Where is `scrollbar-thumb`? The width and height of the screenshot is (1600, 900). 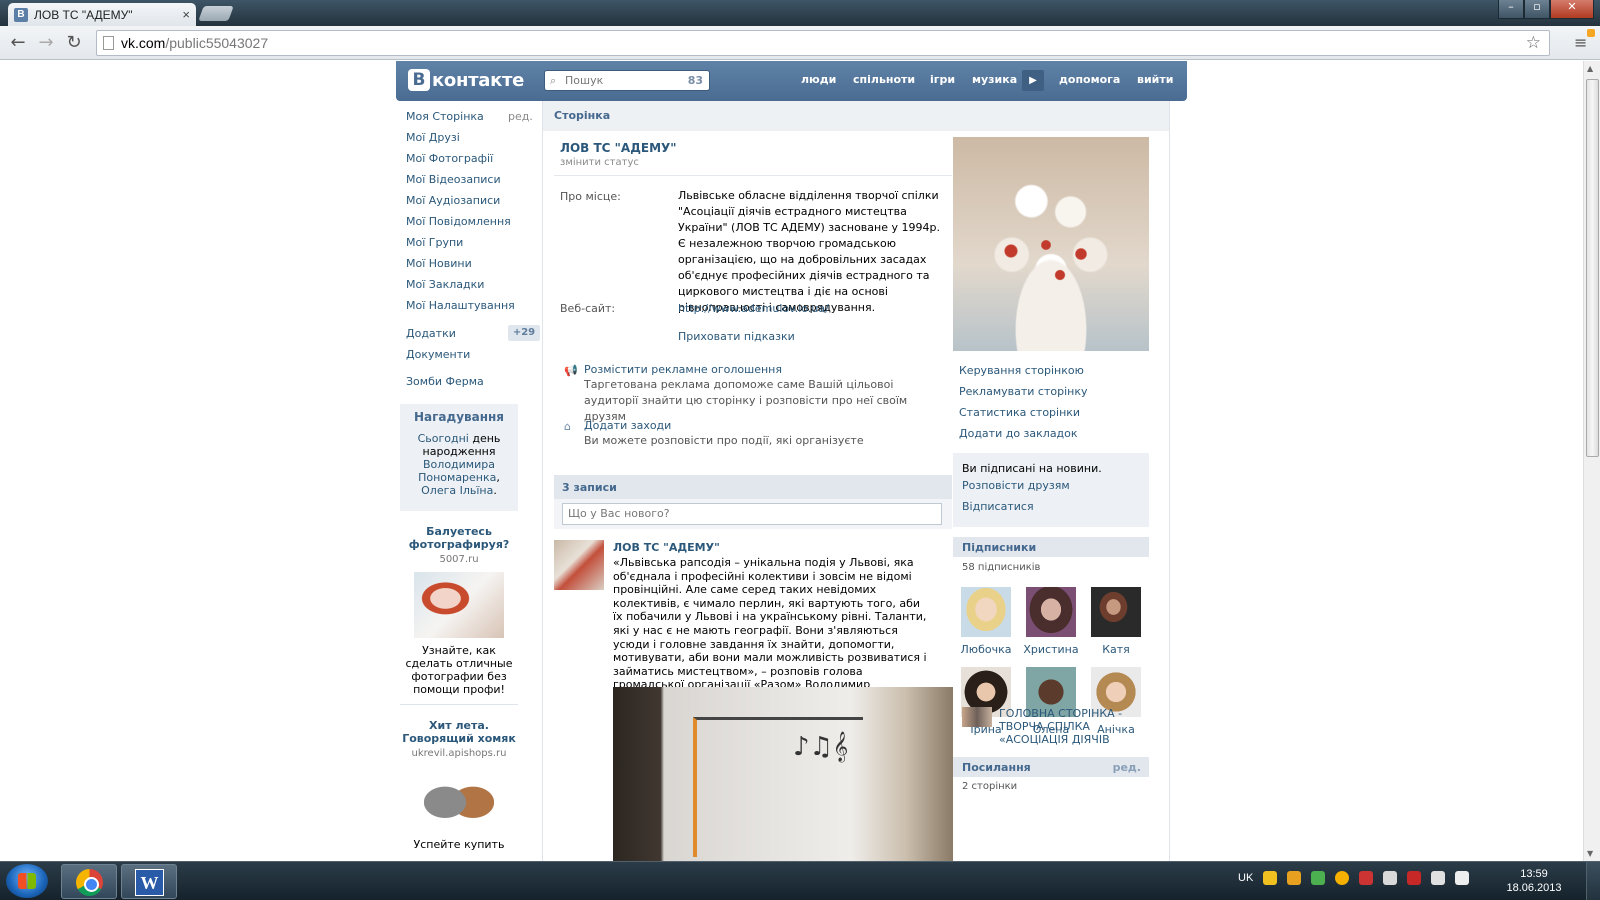 scrollbar-thumb is located at coordinates (1592, 268).